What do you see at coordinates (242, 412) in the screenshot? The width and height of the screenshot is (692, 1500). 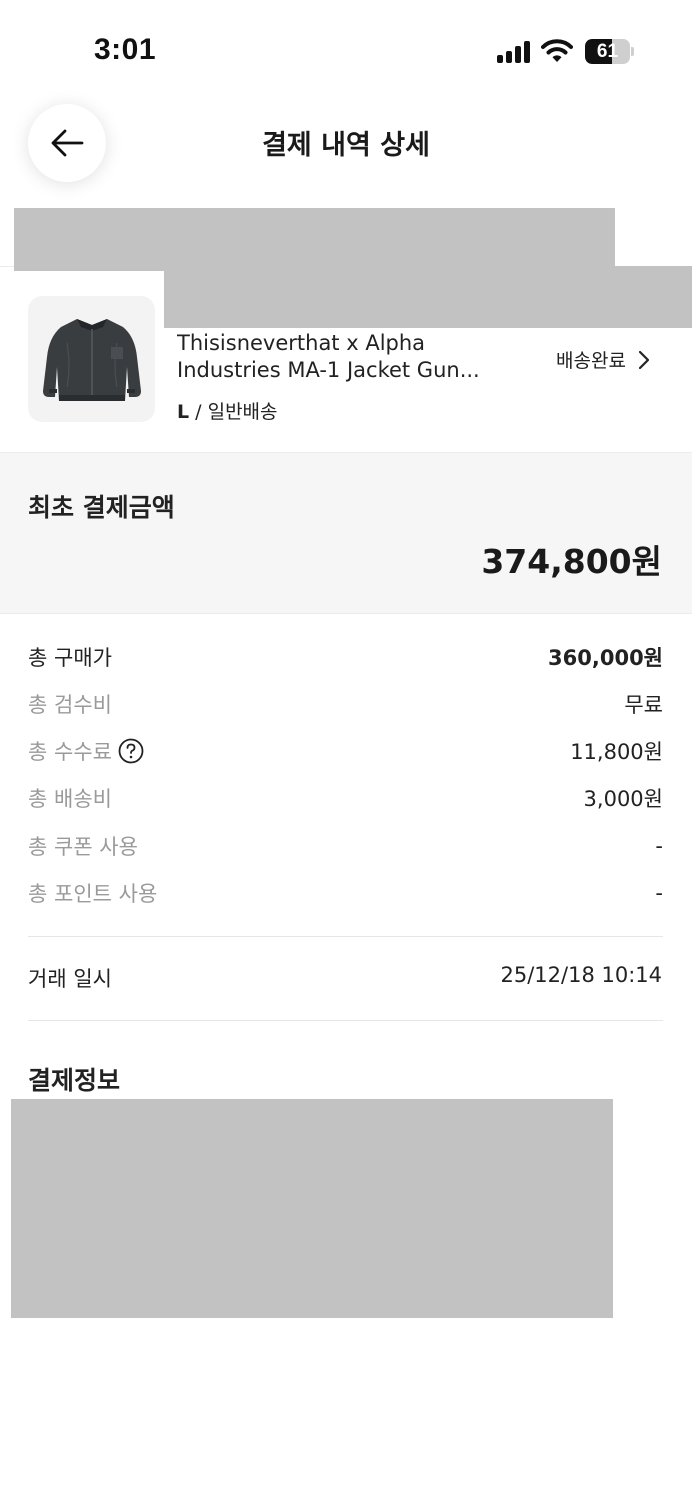 I see `shipping-type: 일반배송` at bounding box center [242, 412].